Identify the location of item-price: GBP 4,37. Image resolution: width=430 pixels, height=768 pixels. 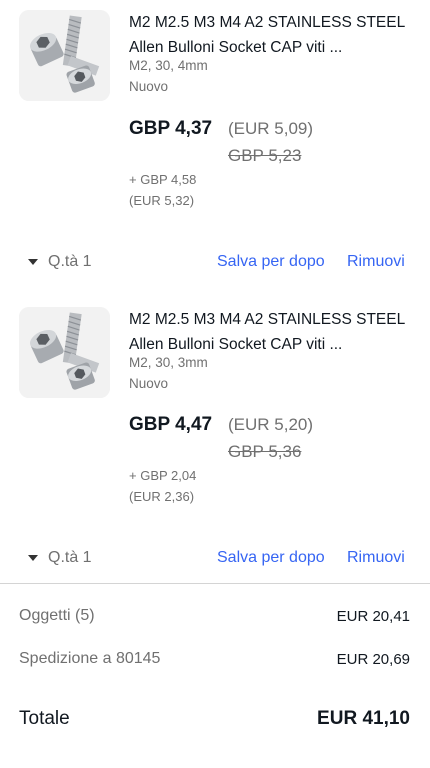
(171, 128).